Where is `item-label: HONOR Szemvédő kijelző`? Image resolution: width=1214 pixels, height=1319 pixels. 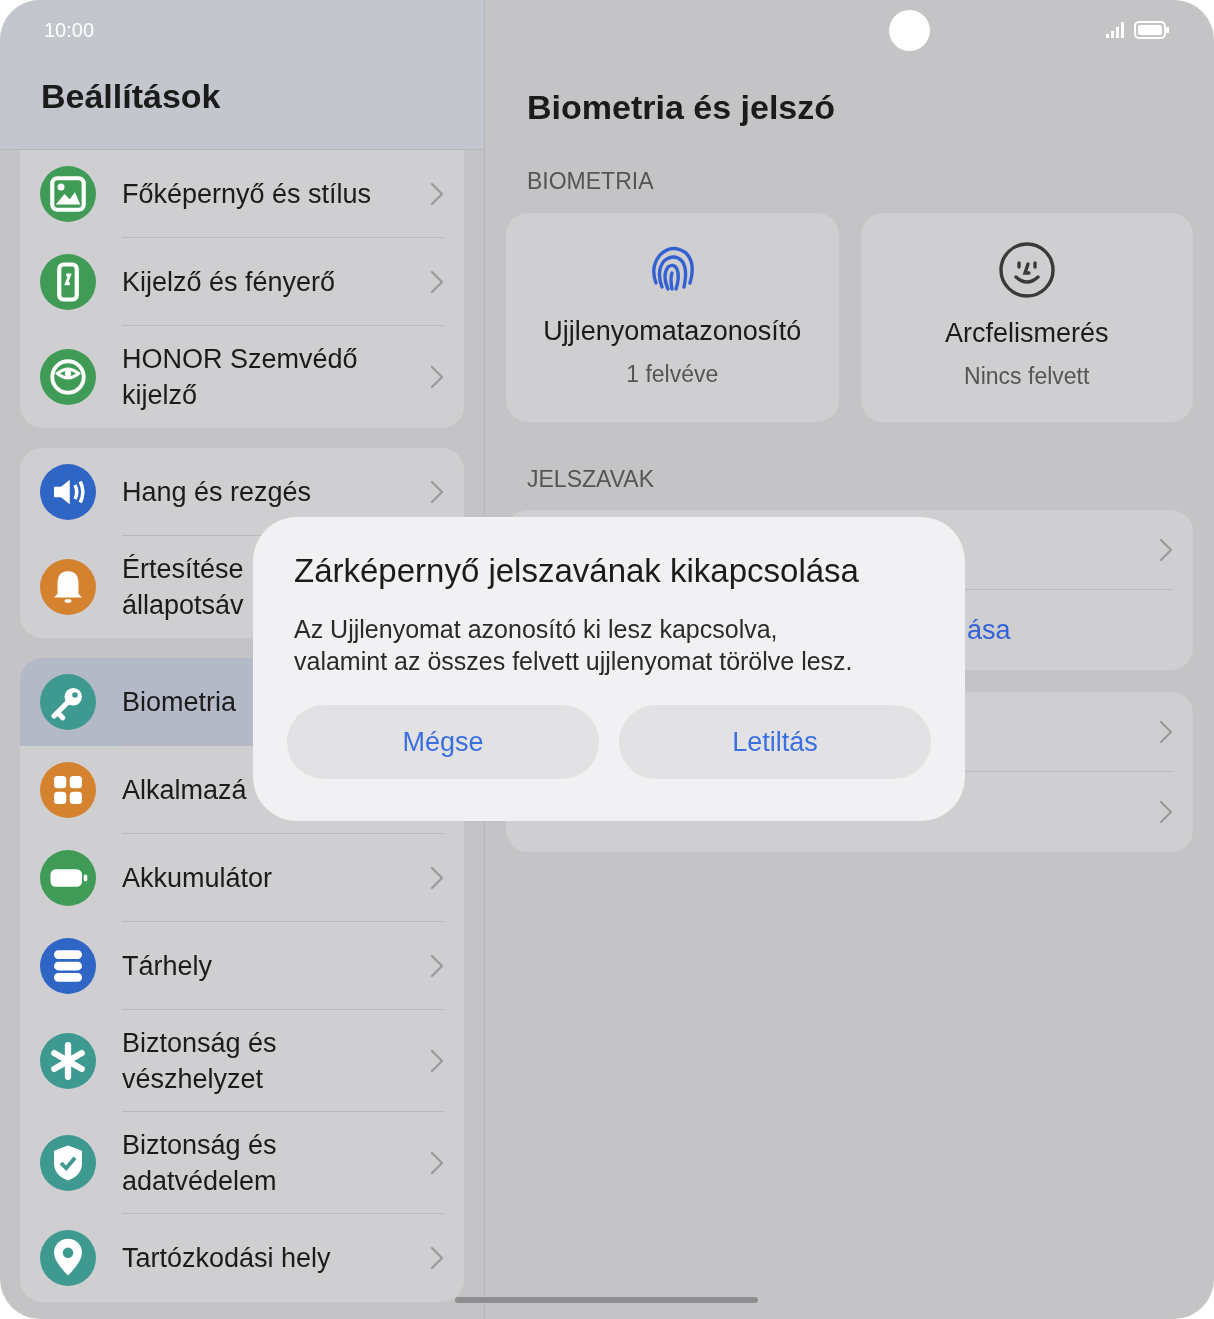
item-label: HONOR Szemvédő kijelző is located at coordinates (240, 377).